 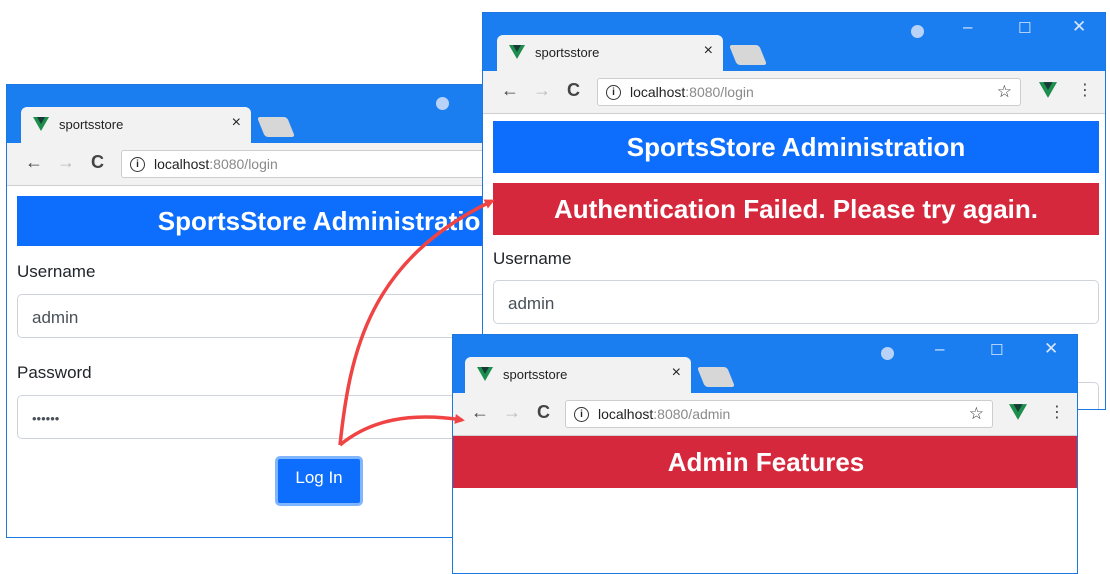 What do you see at coordinates (54, 372) in the screenshot?
I see `password-label: Password` at bounding box center [54, 372].